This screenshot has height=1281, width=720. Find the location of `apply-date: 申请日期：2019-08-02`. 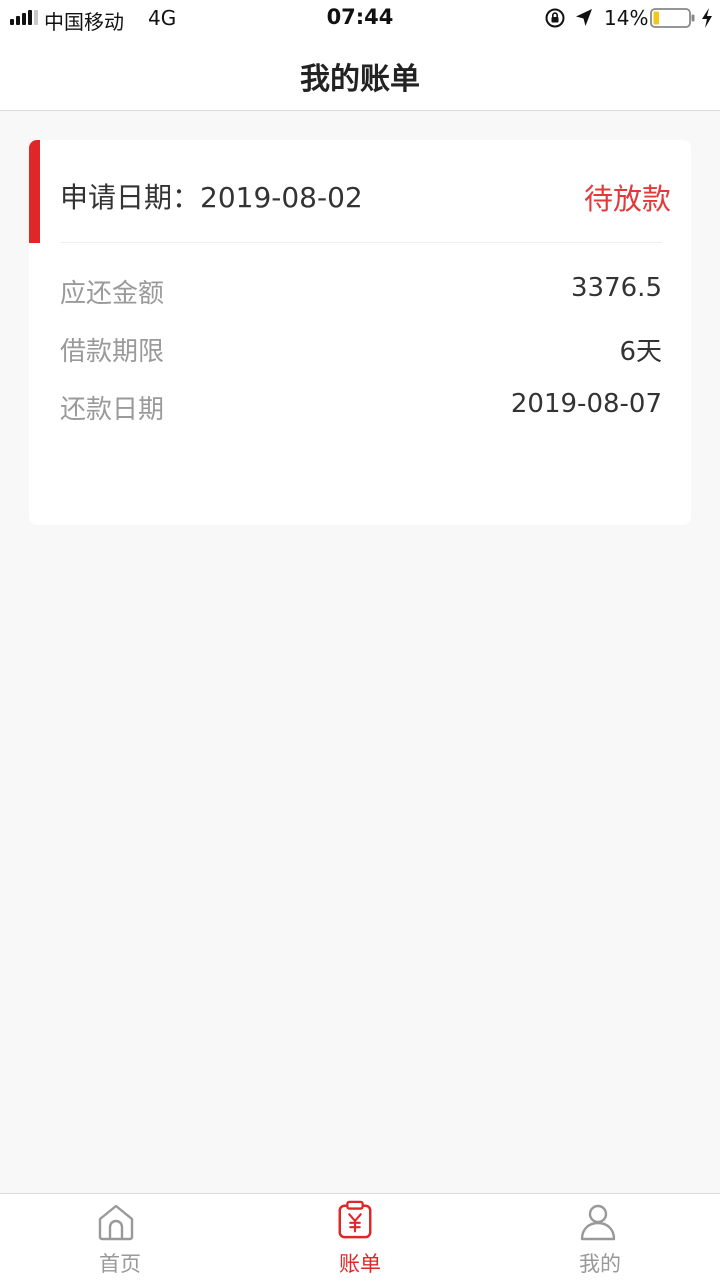

apply-date: 申请日期：2019-08-02 is located at coordinates (211, 197).